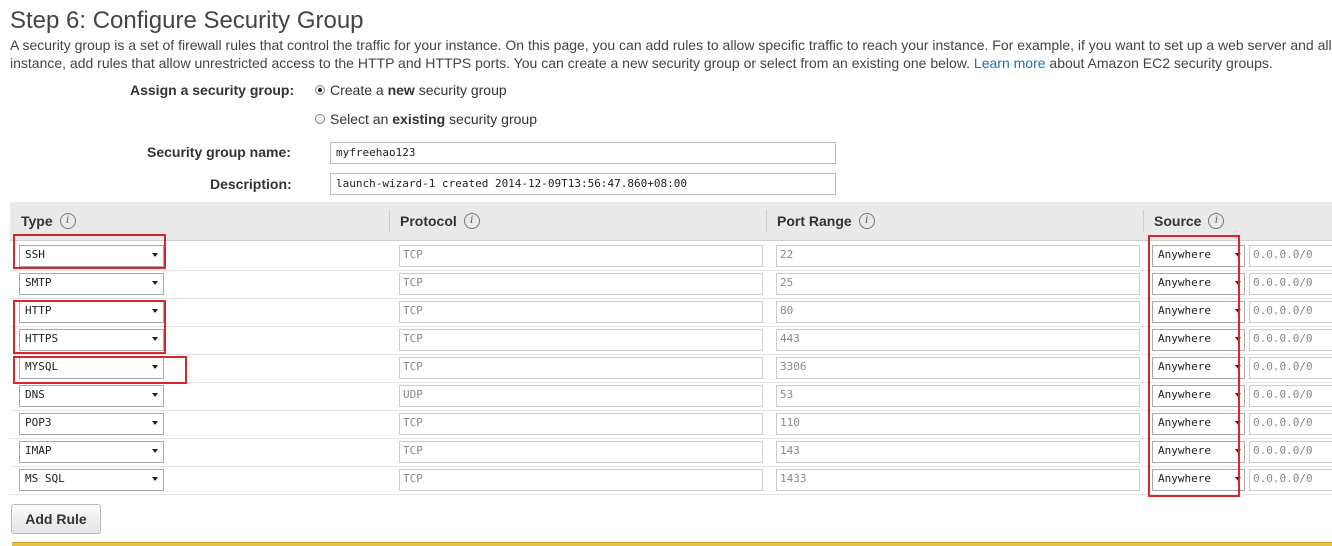 The height and width of the screenshot is (546, 1332). I want to click on radio-select-existing-label: Select an existing security group, so click(433, 119).